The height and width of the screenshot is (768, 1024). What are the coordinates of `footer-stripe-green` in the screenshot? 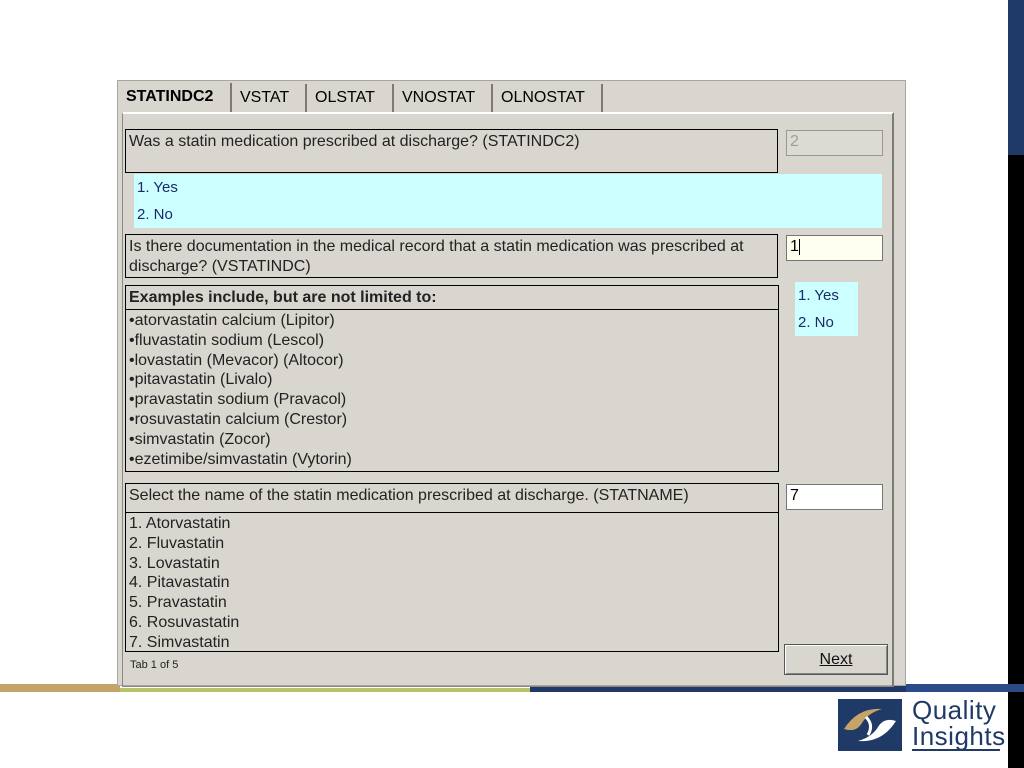 It's located at (325, 690).